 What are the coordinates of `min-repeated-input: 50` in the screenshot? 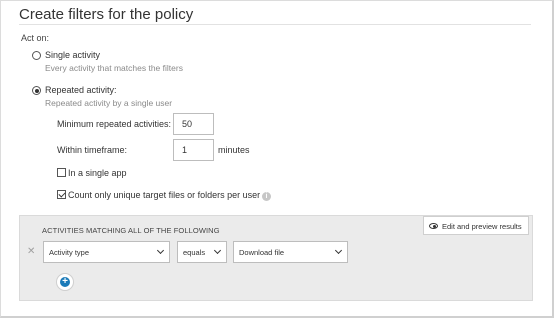 It's located at (193, 124).